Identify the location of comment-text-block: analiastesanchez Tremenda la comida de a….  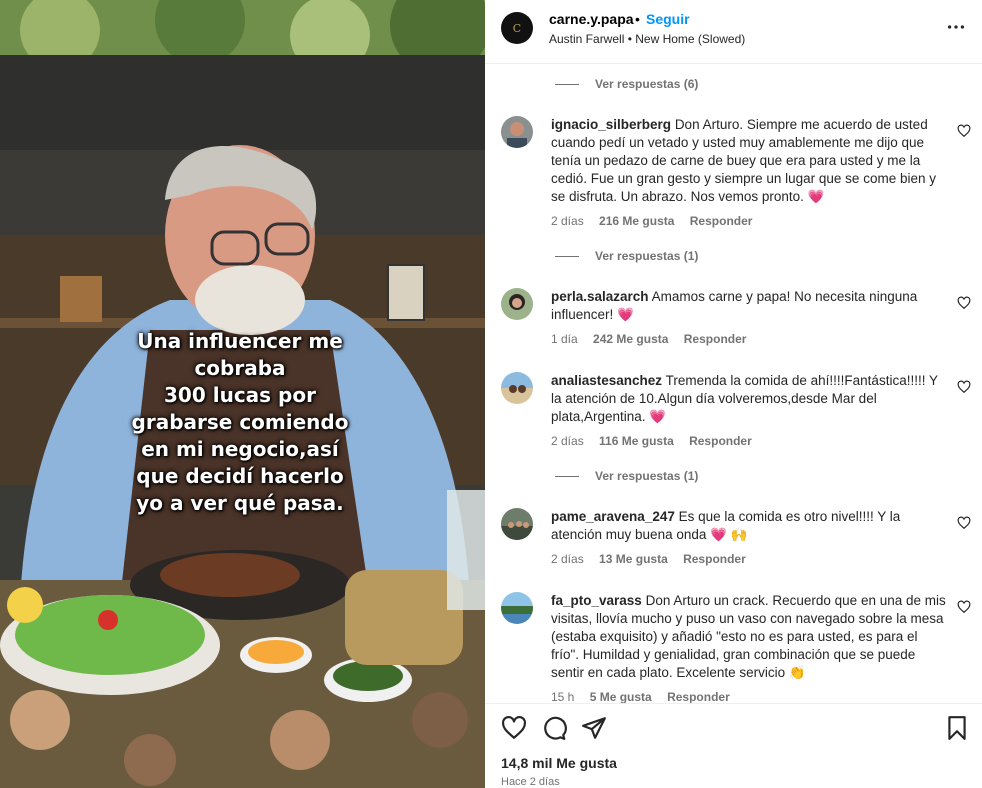
(748, 399).